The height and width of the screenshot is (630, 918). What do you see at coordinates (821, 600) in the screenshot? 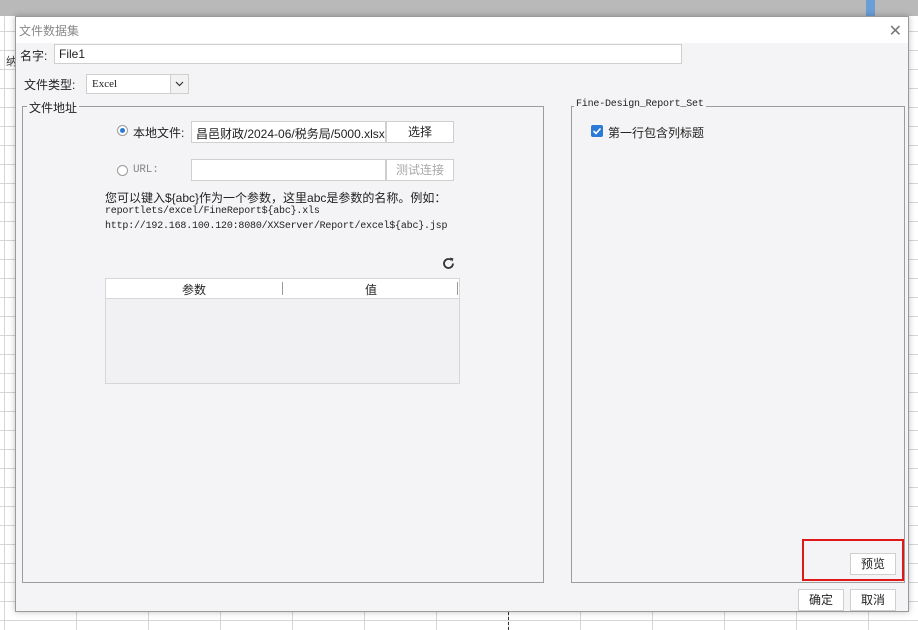
I see `ok-button: 确定` at bounding box center [821, 600].